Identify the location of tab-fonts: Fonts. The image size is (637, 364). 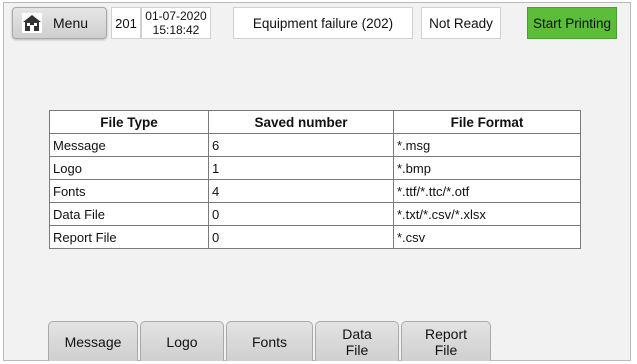
(269, 341).